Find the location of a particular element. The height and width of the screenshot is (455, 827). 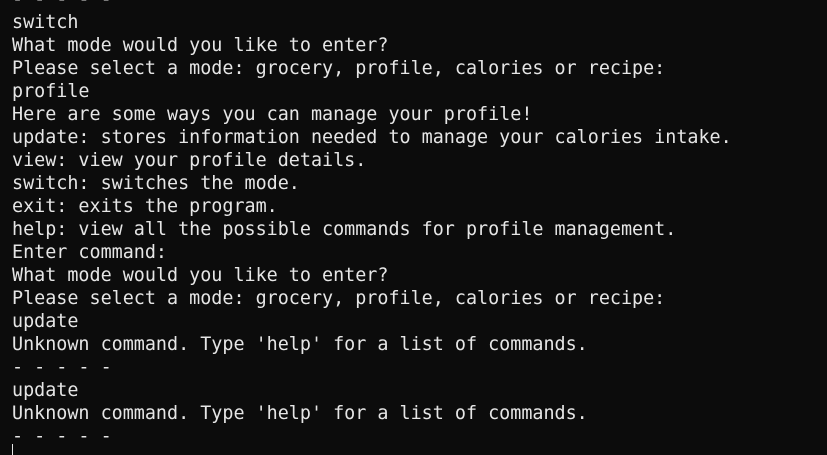

terminal-line-prompt: Enter command: is located at coordinates (90, 252).